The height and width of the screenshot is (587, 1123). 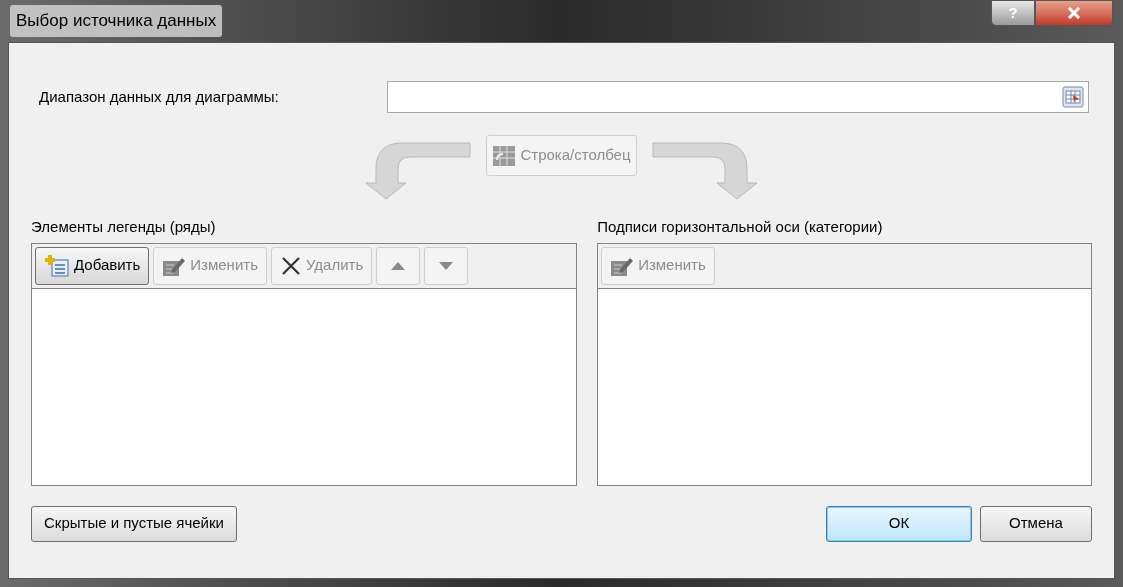 I want to click on close-icon, so click(x=1074, y=13).